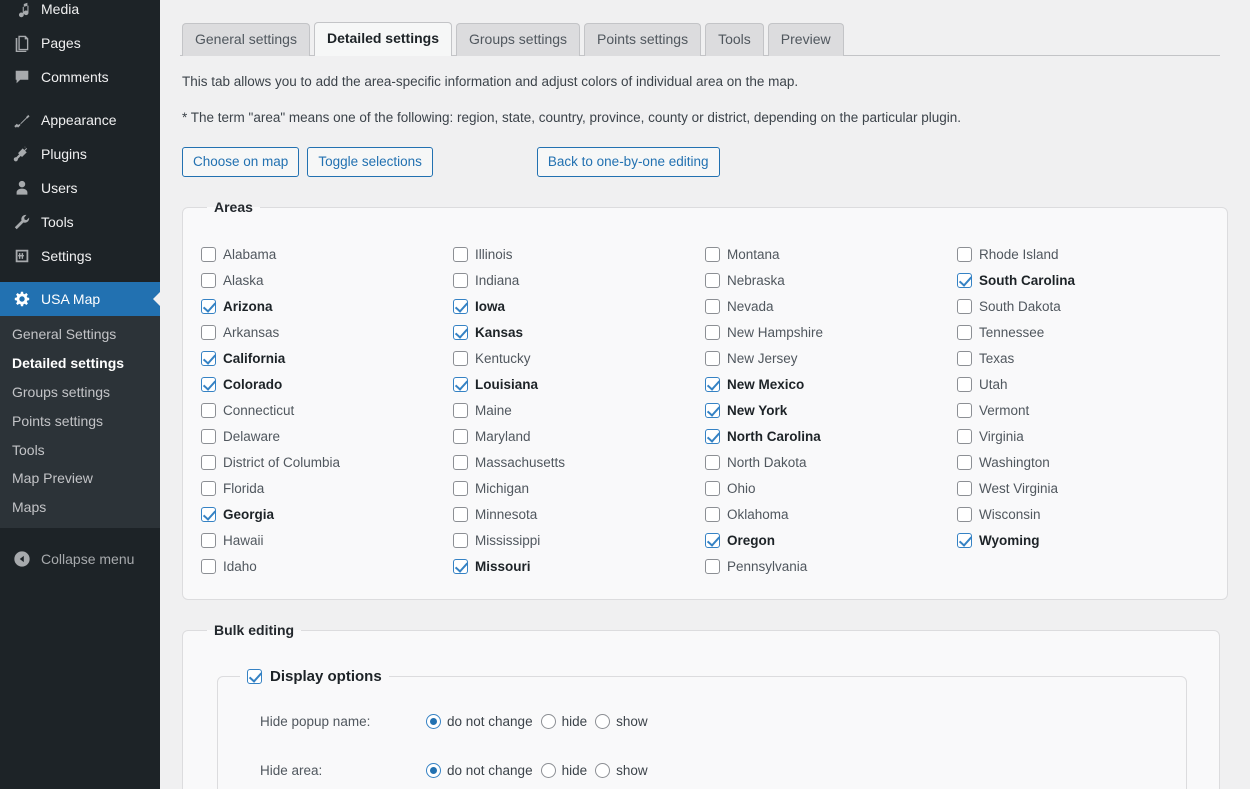  What do you see at coordinates (80, 120) in the screenshot?
I see `sidebar-item-appearance: Appearance` at bounding box center [80, 120].